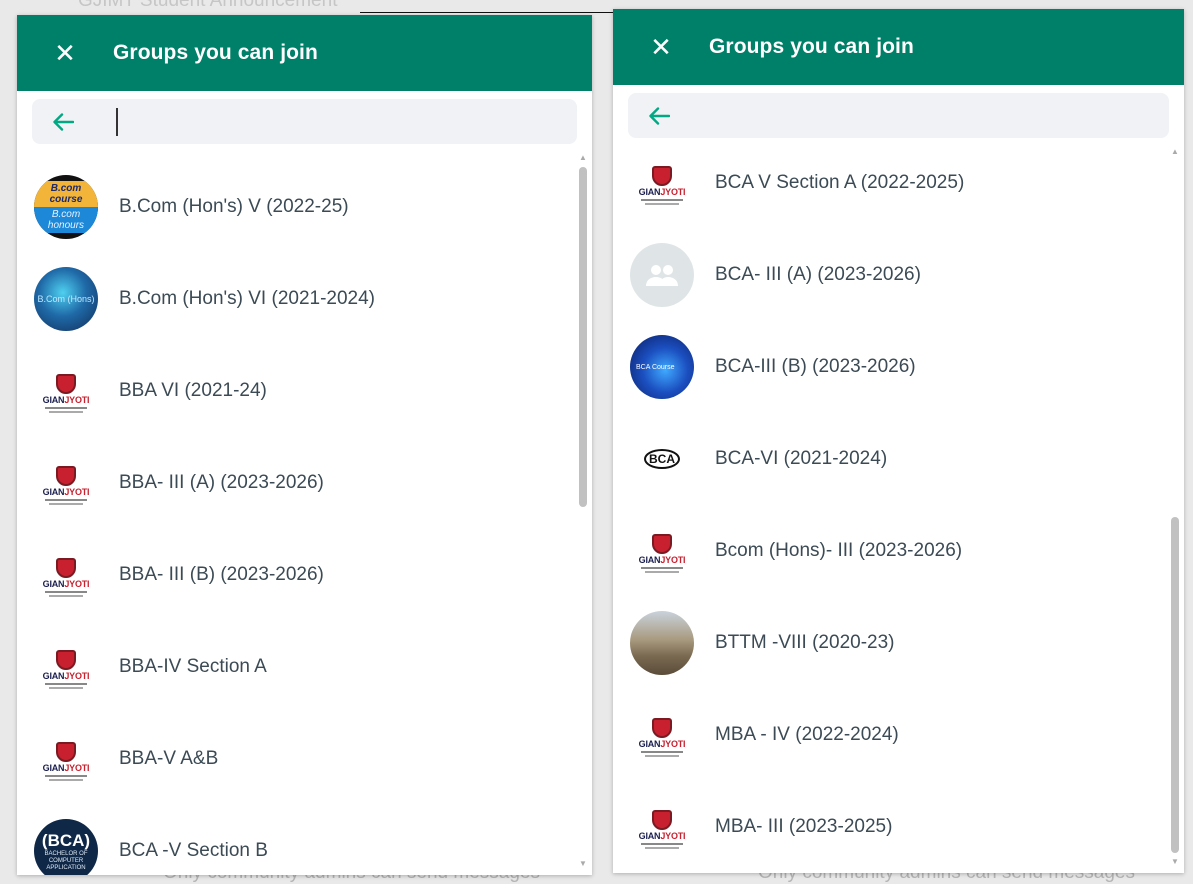 This screenshot has height=884, width=1193. I want to click on group-name: B.Com (Hon's) V (2022-25), so click(234, 206).